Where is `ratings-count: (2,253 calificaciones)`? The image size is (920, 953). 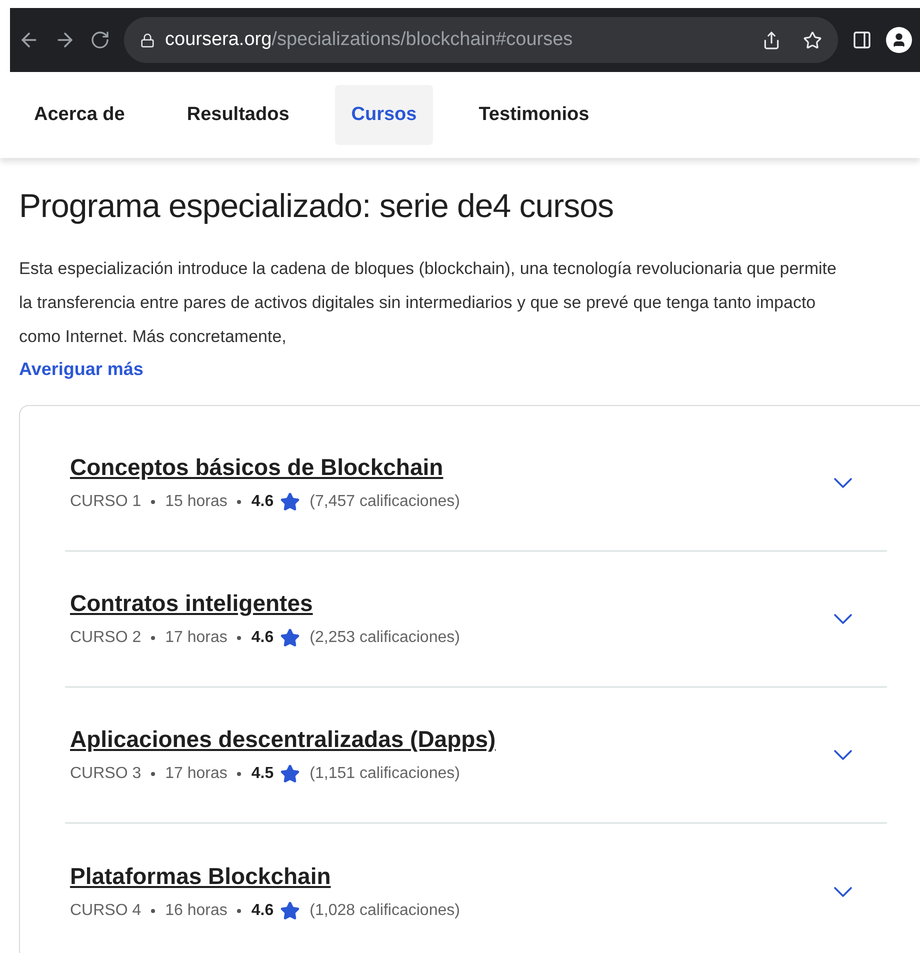 ratings-count: (2,253 calificaciones) is located at coordinates (385, 638).